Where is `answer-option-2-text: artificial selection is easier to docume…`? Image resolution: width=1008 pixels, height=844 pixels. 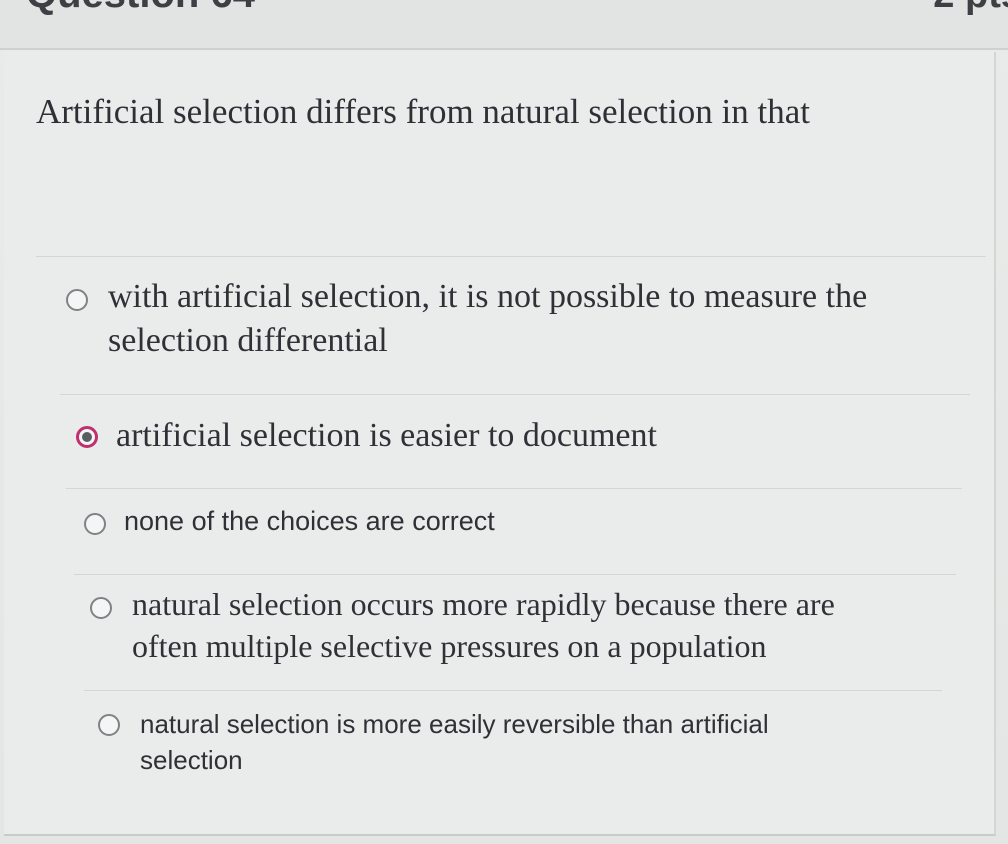 answer-option-2-text: artificial selection is easier to docume… is located at coordinates (386, 436).